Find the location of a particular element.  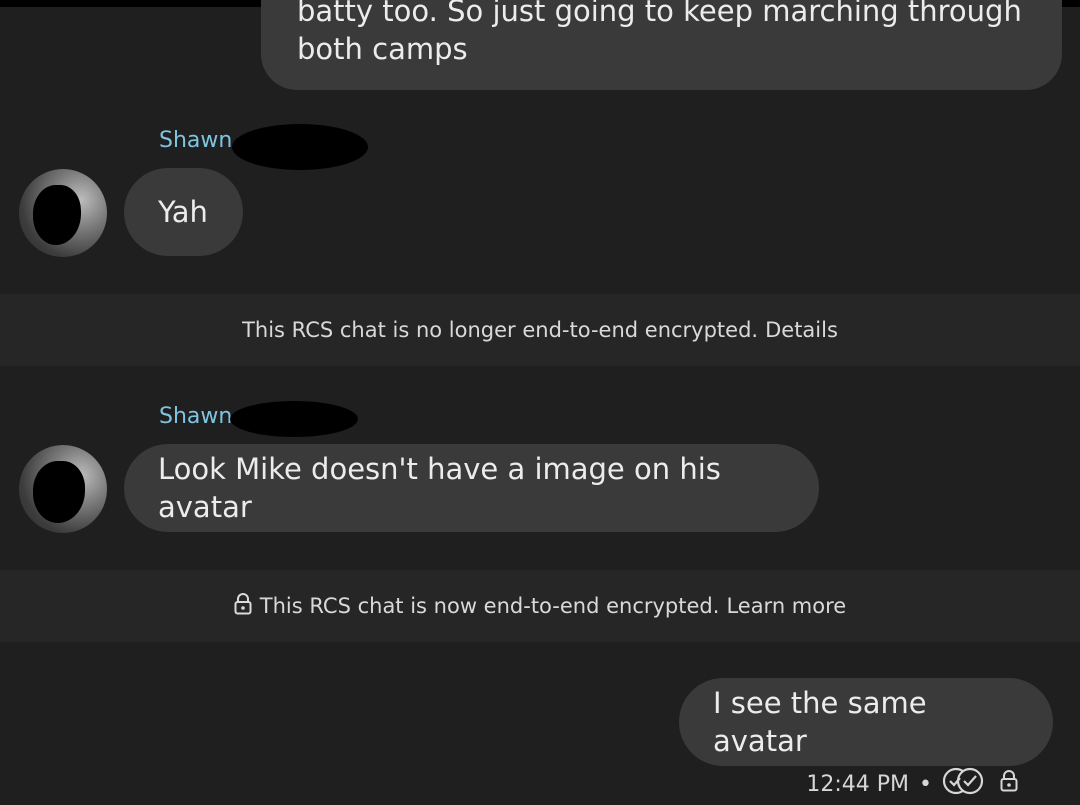

incoming-message-bubble: Yah is located at coordinates (183, 212).